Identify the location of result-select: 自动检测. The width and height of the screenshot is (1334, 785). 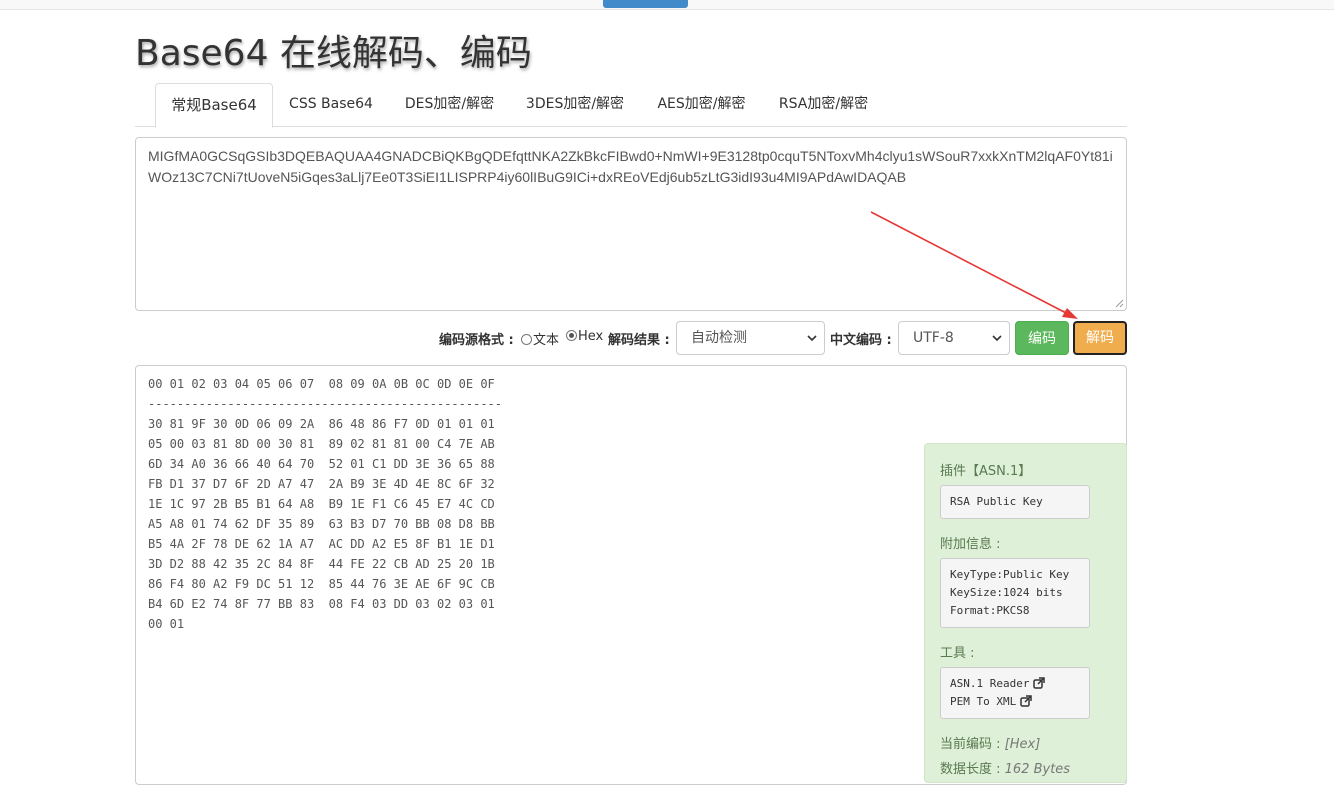
(750, 338).